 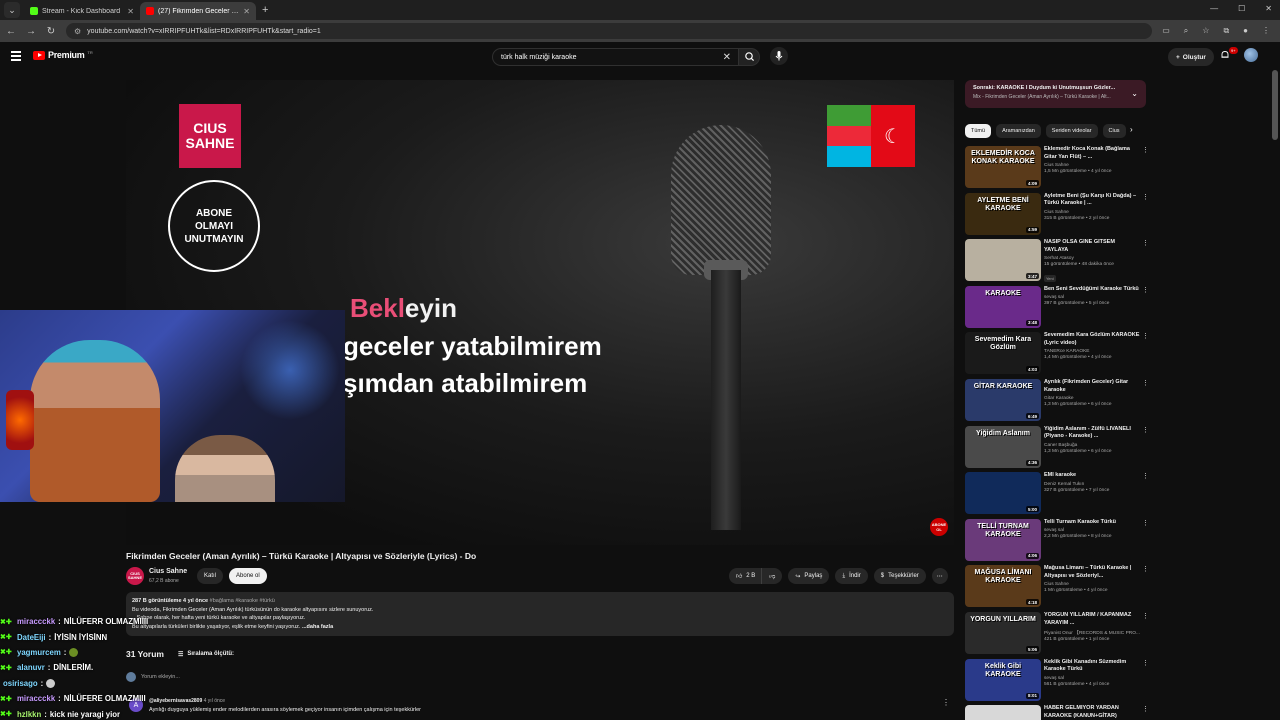 What do you see at coordinates (1003, 306) in the screenshot?
I see `video-thumbnail: KARAOKE 3:48` at bounding box center [1003, 306].